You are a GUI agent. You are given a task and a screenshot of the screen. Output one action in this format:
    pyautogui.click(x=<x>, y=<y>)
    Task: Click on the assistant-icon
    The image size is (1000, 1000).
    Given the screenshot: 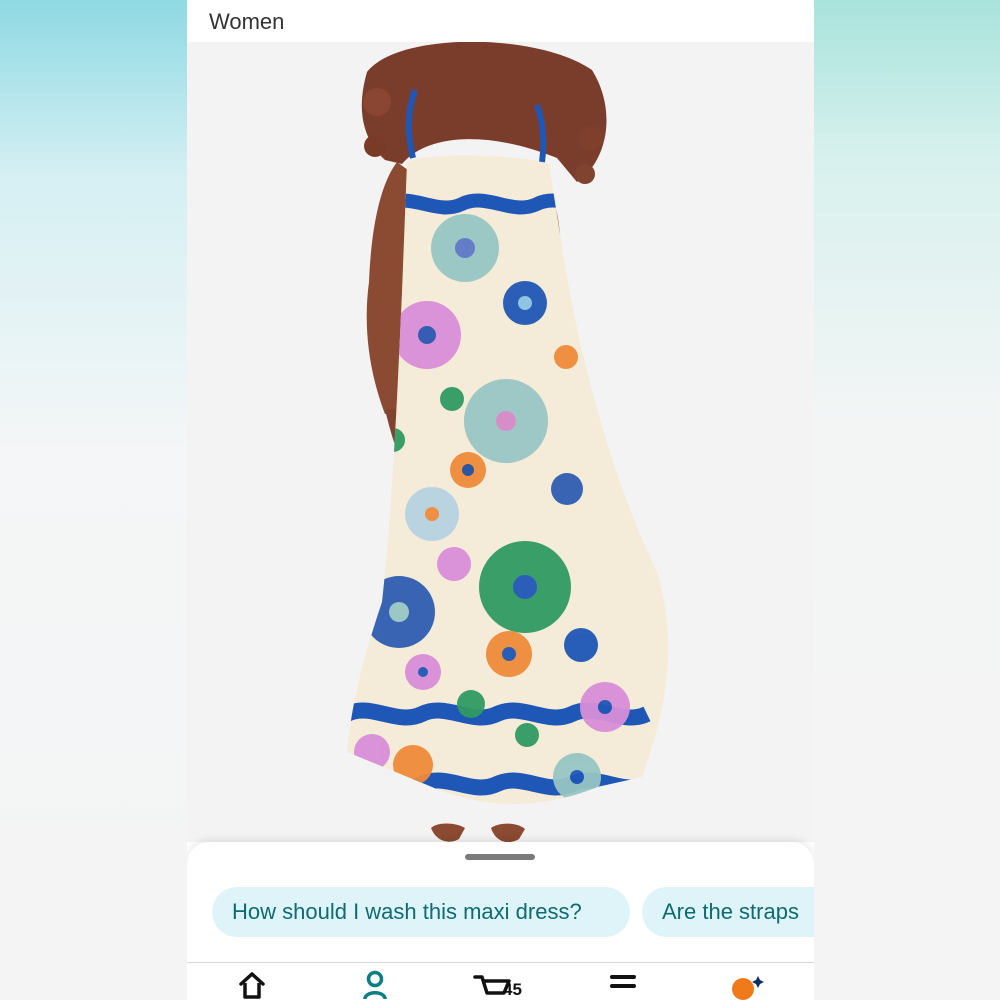 What is the action you would take?
    pyautogui.click(x=749, y=984)
    